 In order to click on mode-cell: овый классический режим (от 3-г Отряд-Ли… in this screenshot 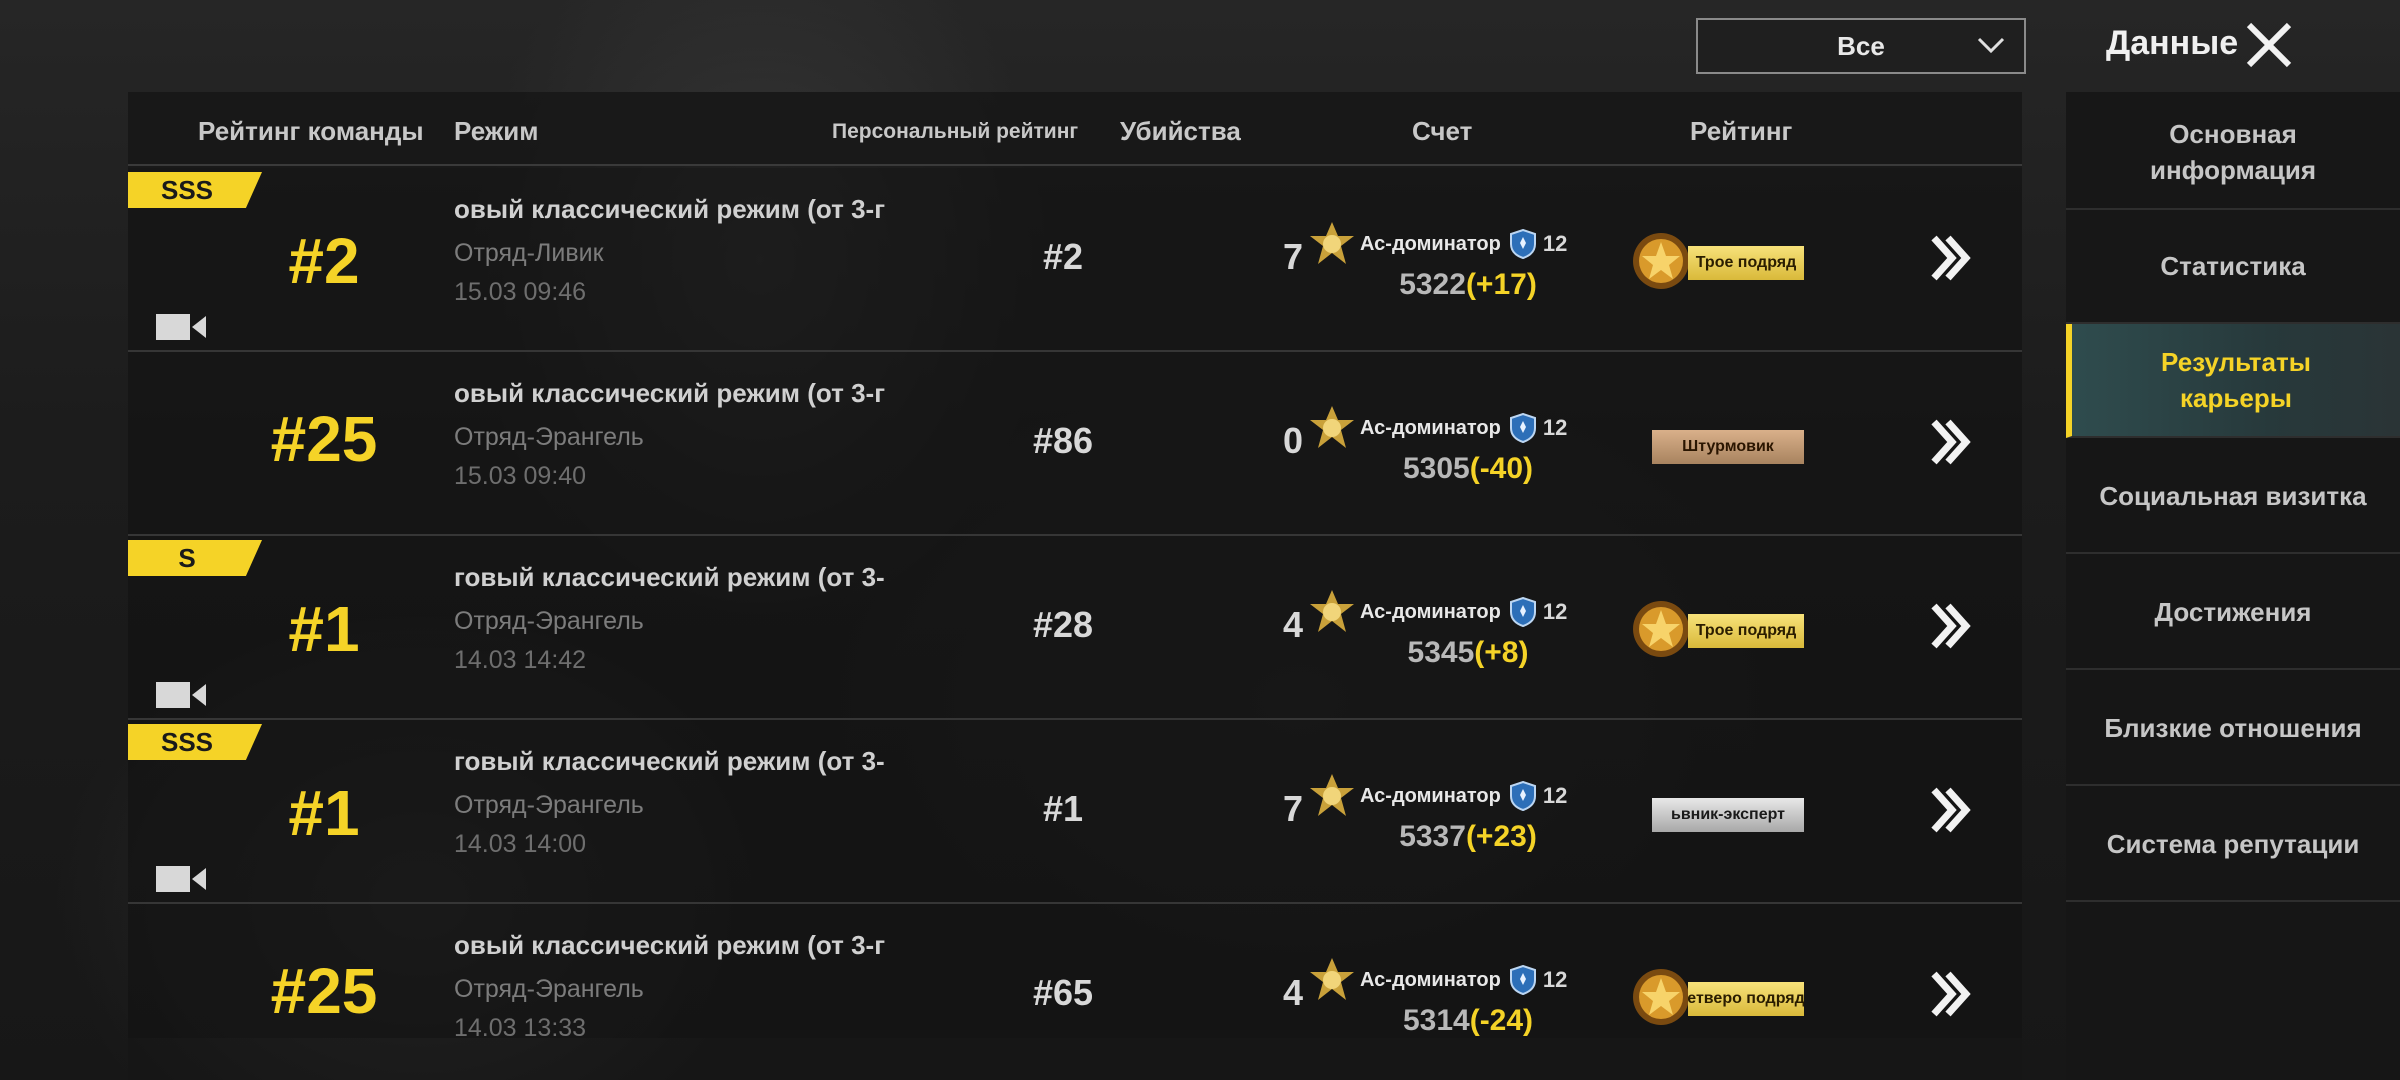, I will do `click(698, 264)`.